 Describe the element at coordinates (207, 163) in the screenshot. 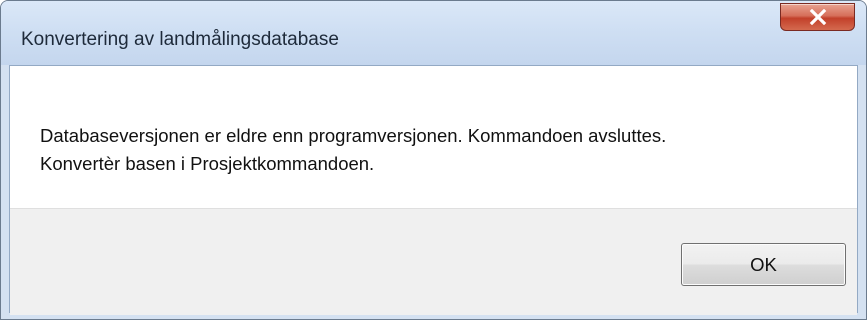

I see `message-line-2: Konvertèr basen i Prosjektkommandoen.` at that location.